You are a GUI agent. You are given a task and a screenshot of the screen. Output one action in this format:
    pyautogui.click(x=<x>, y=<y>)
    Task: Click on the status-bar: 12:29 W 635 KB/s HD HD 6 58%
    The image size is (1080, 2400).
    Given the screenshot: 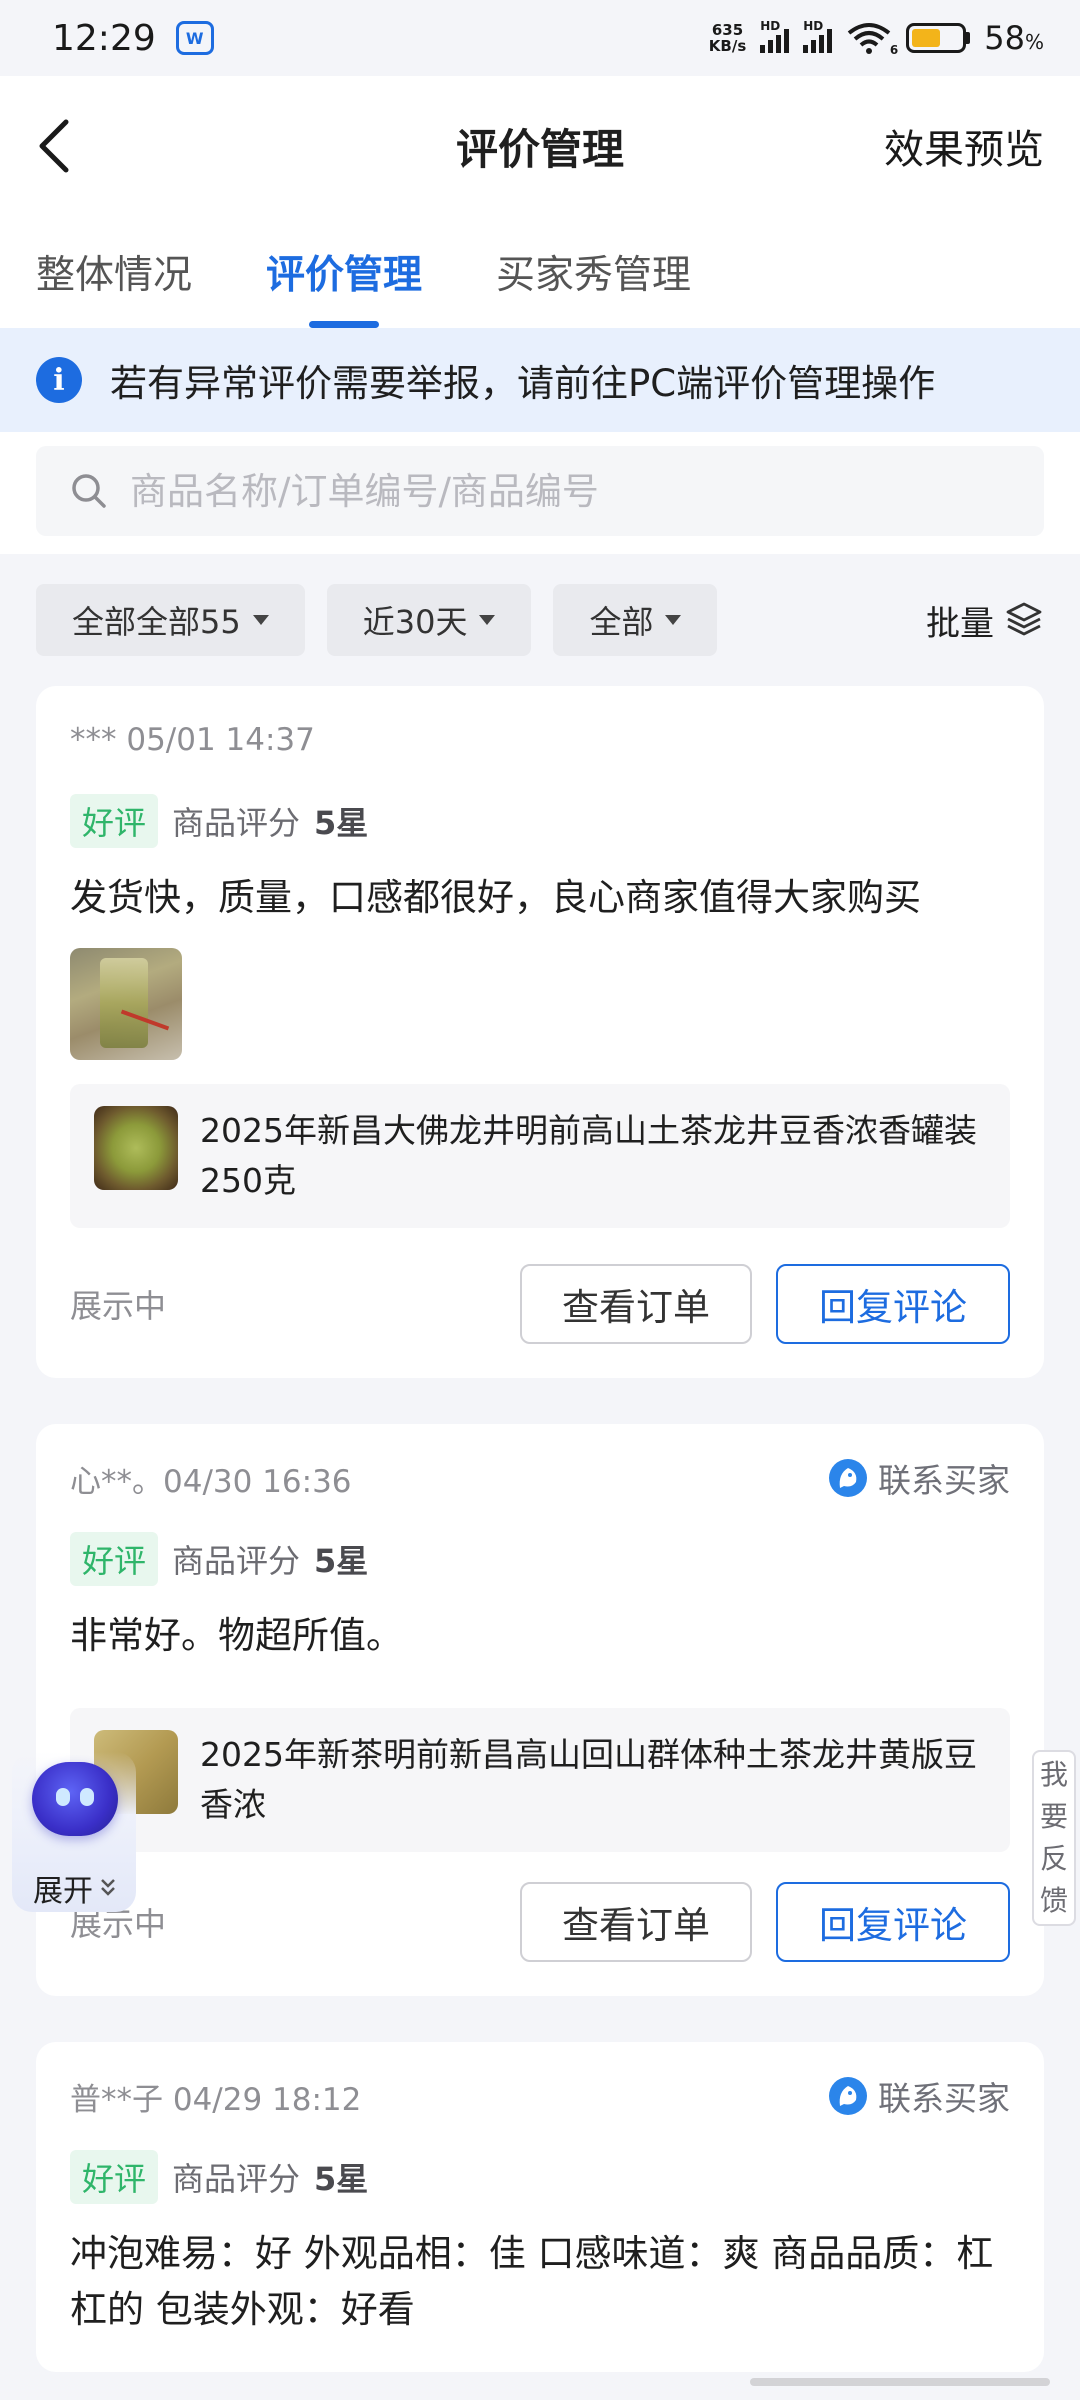 What is the action you would take?
    pyautogui.click(x=540, y=38)
    